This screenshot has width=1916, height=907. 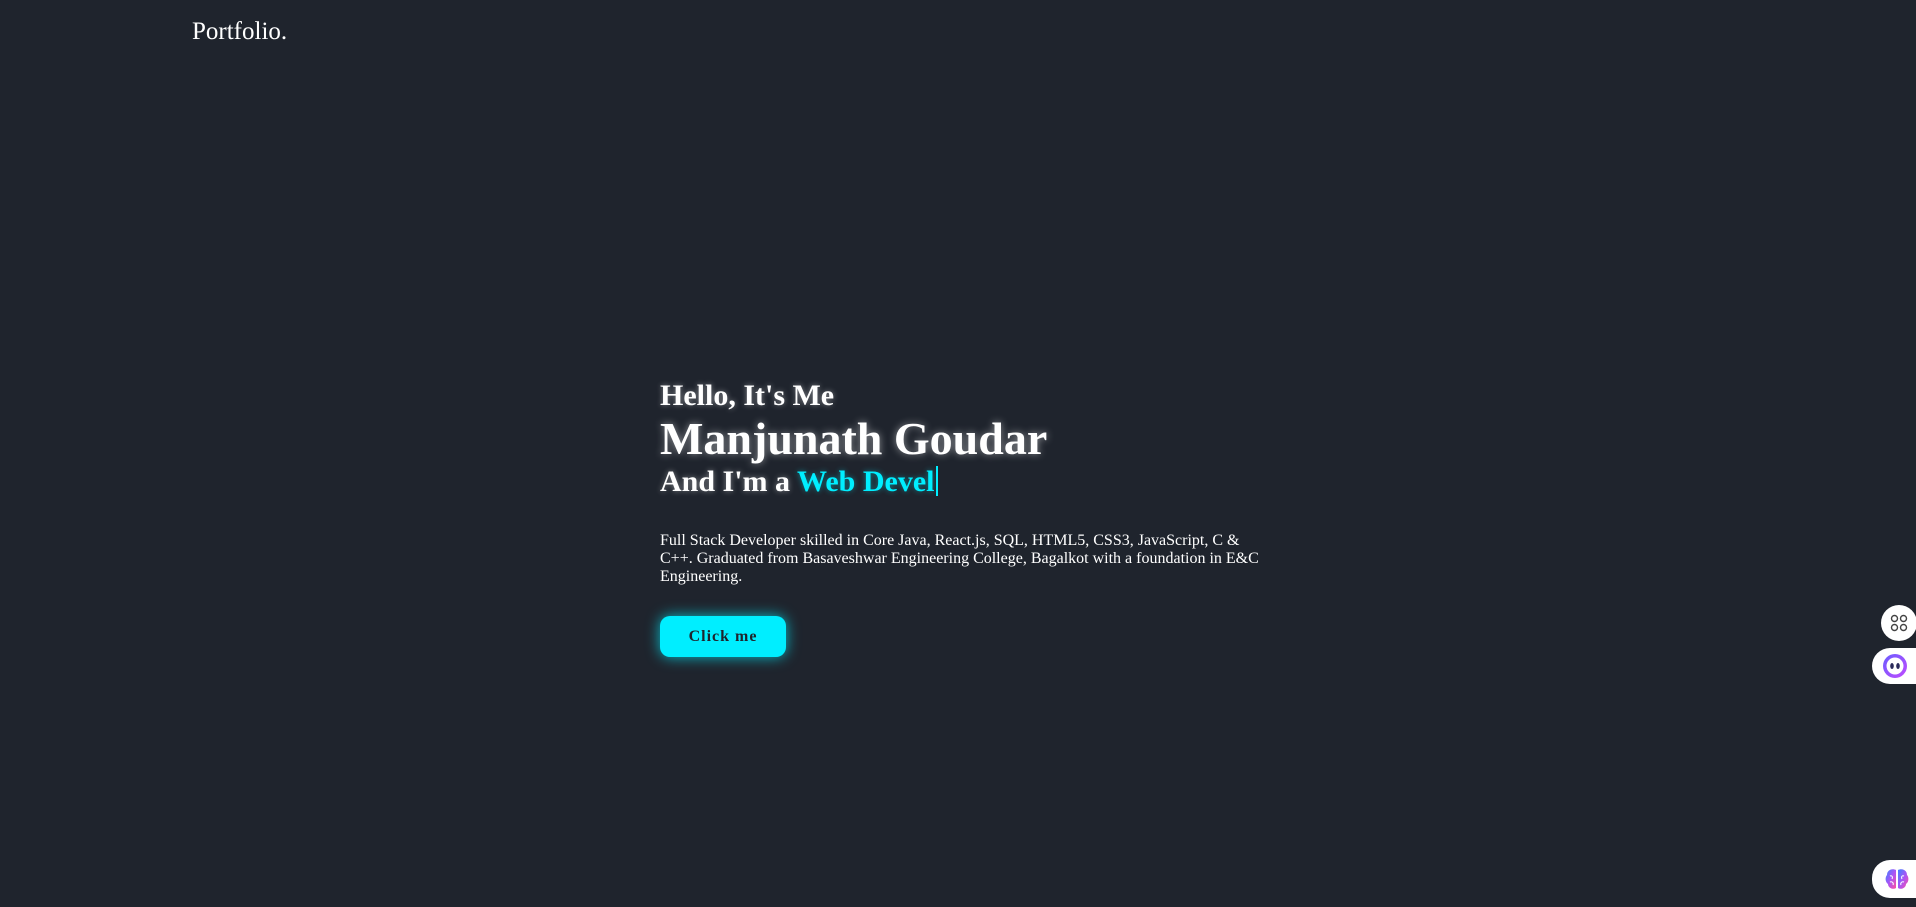 I want to click on apps-widget-button, so click(x=1898, y=623).